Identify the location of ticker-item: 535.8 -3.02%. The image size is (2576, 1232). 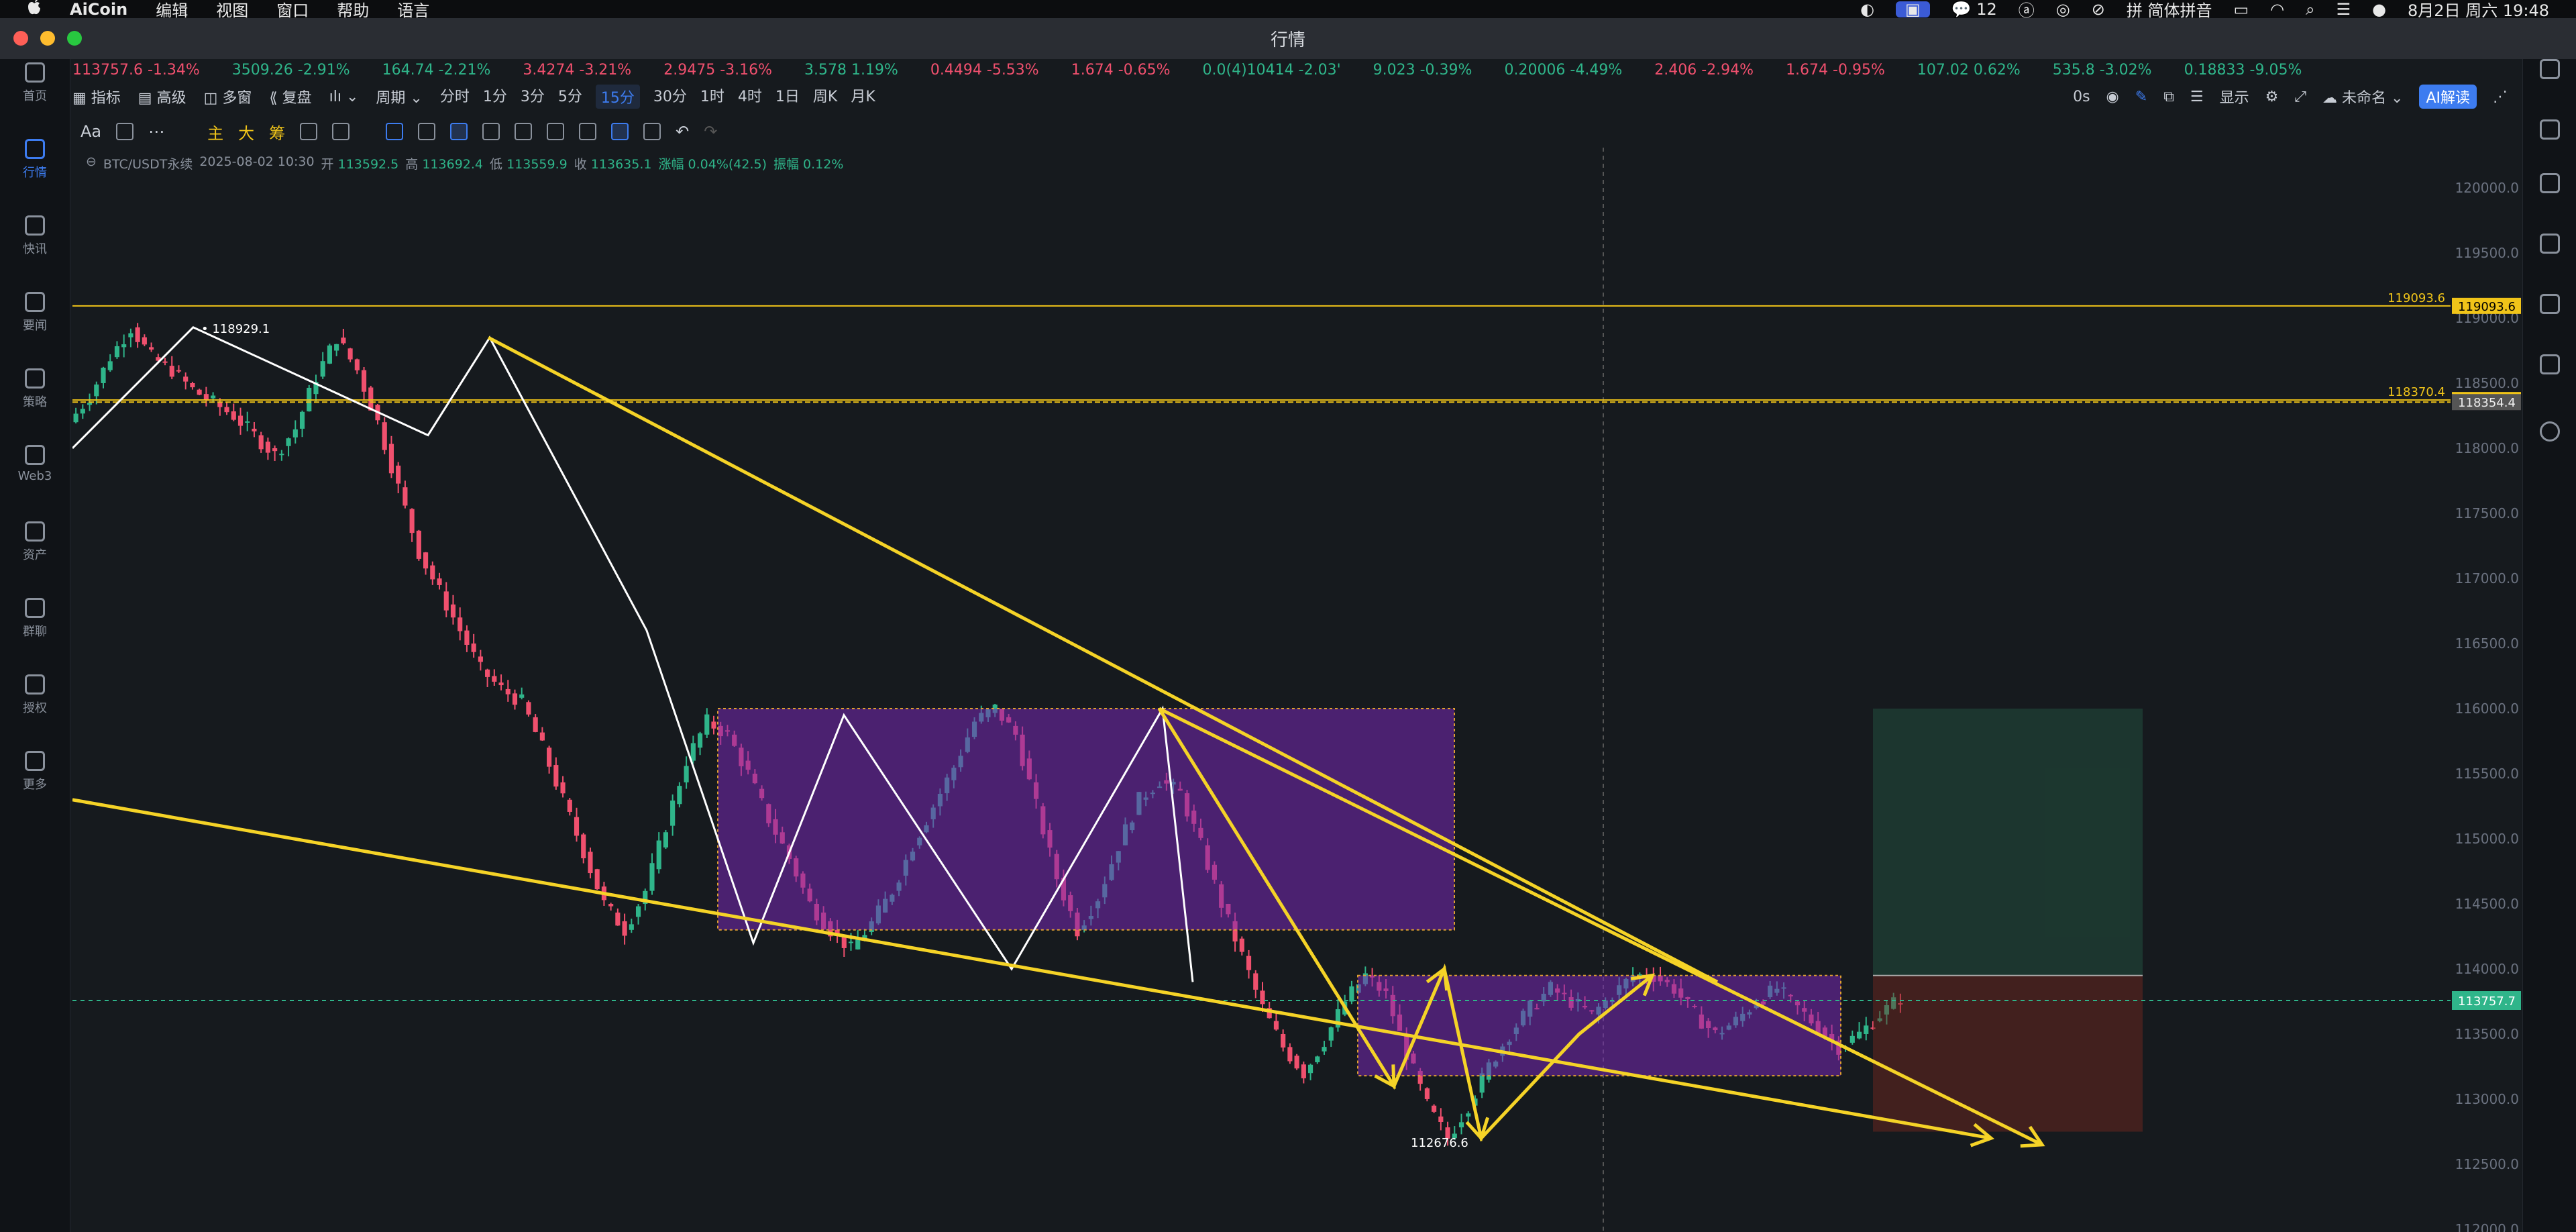
(2102, 70).